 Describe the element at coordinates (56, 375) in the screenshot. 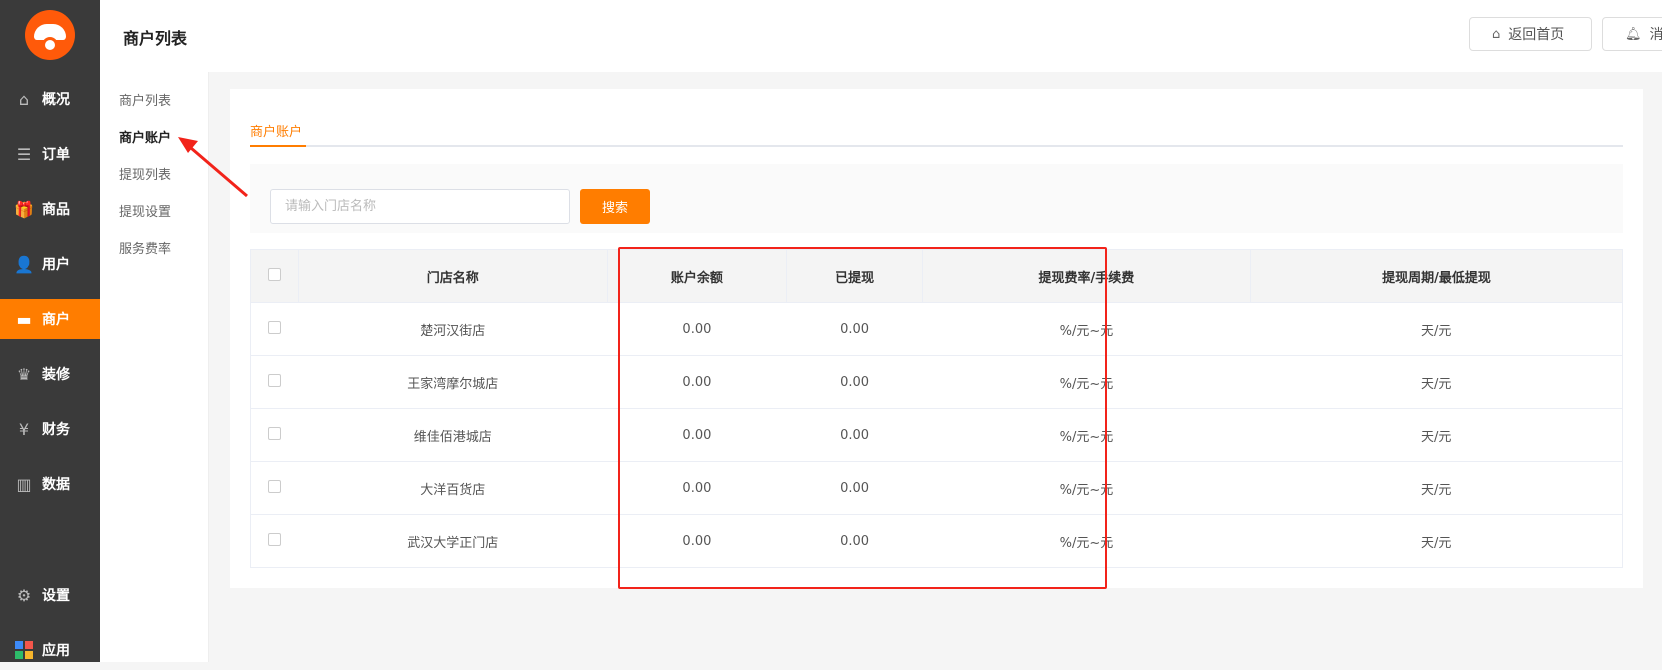

I see `sidebar-item-label: 装修` at that location.